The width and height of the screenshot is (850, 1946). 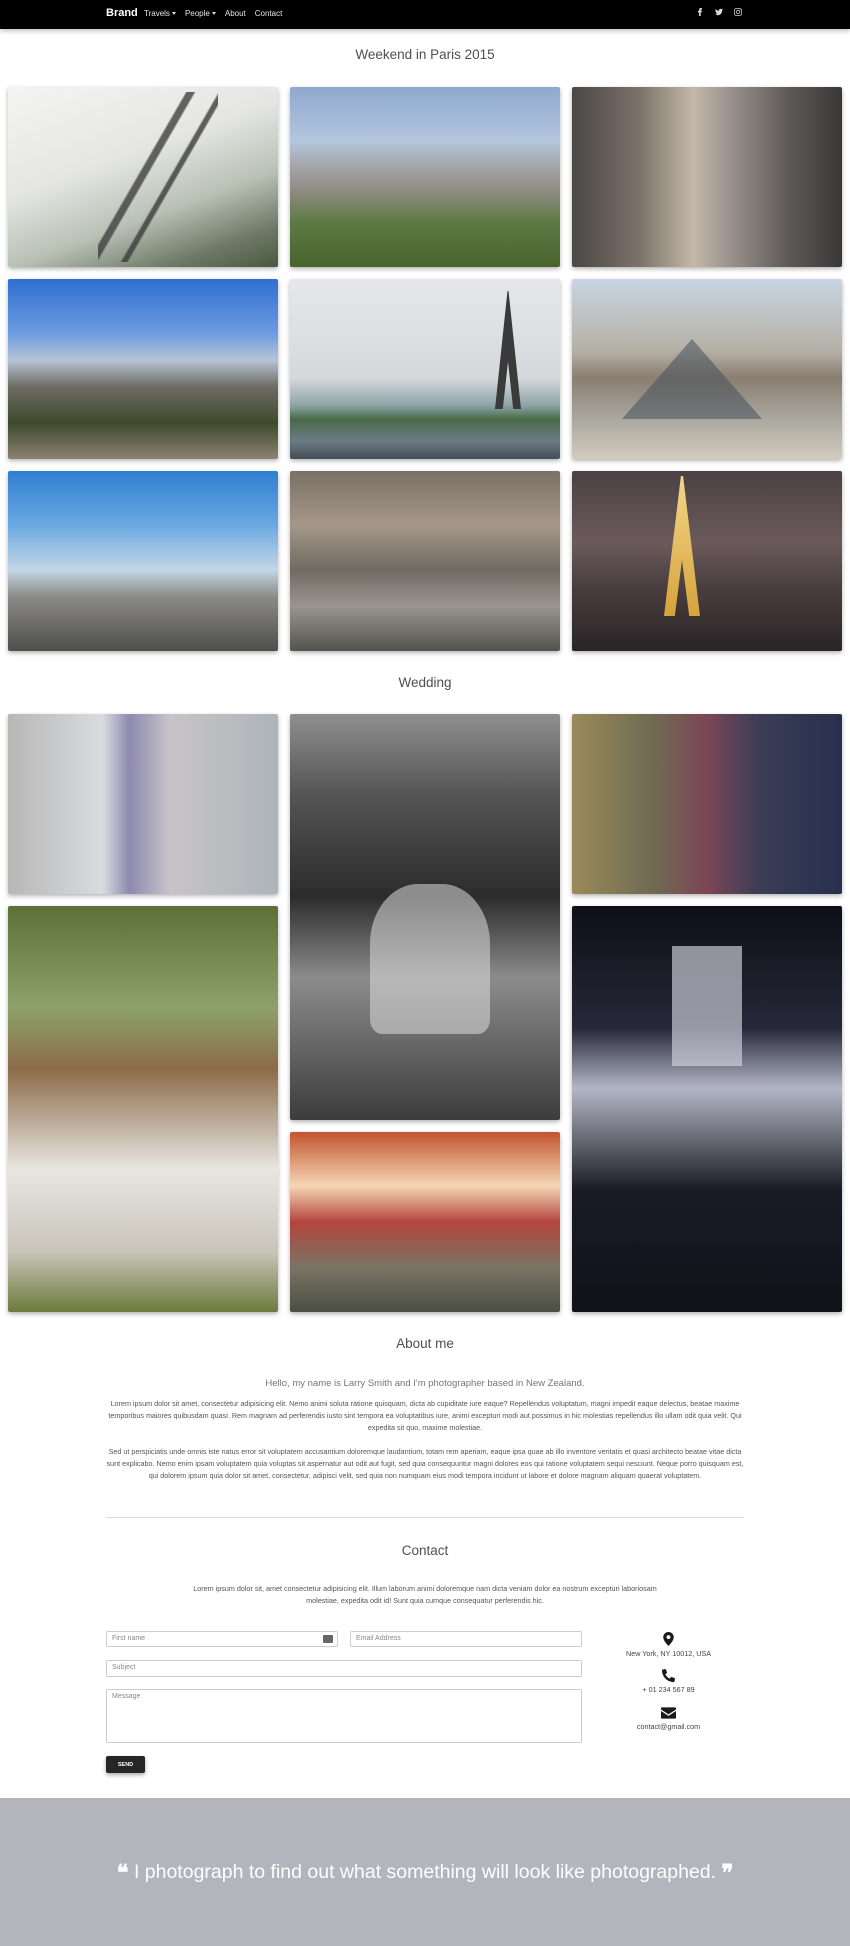 I want to click on twitter-icon, so click(x=719, y=12).